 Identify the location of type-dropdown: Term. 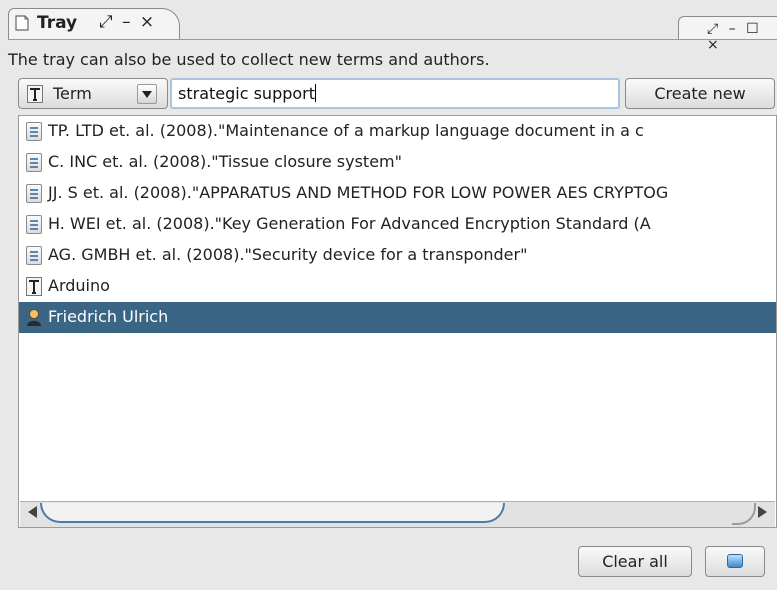
(93, 93).